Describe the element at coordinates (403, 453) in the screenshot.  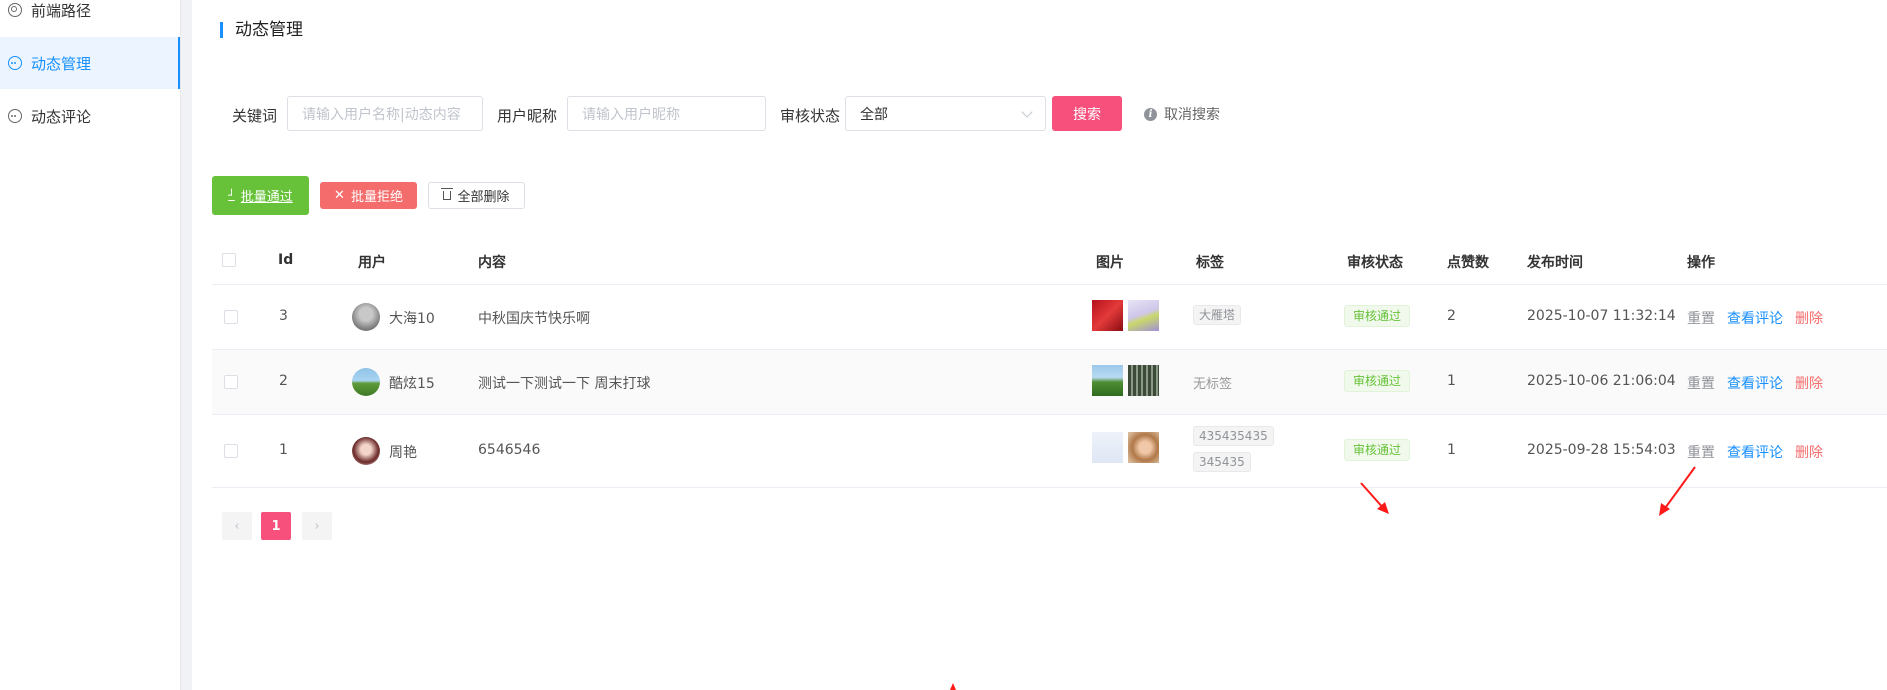
I see `row-user: 周艳` at that location.